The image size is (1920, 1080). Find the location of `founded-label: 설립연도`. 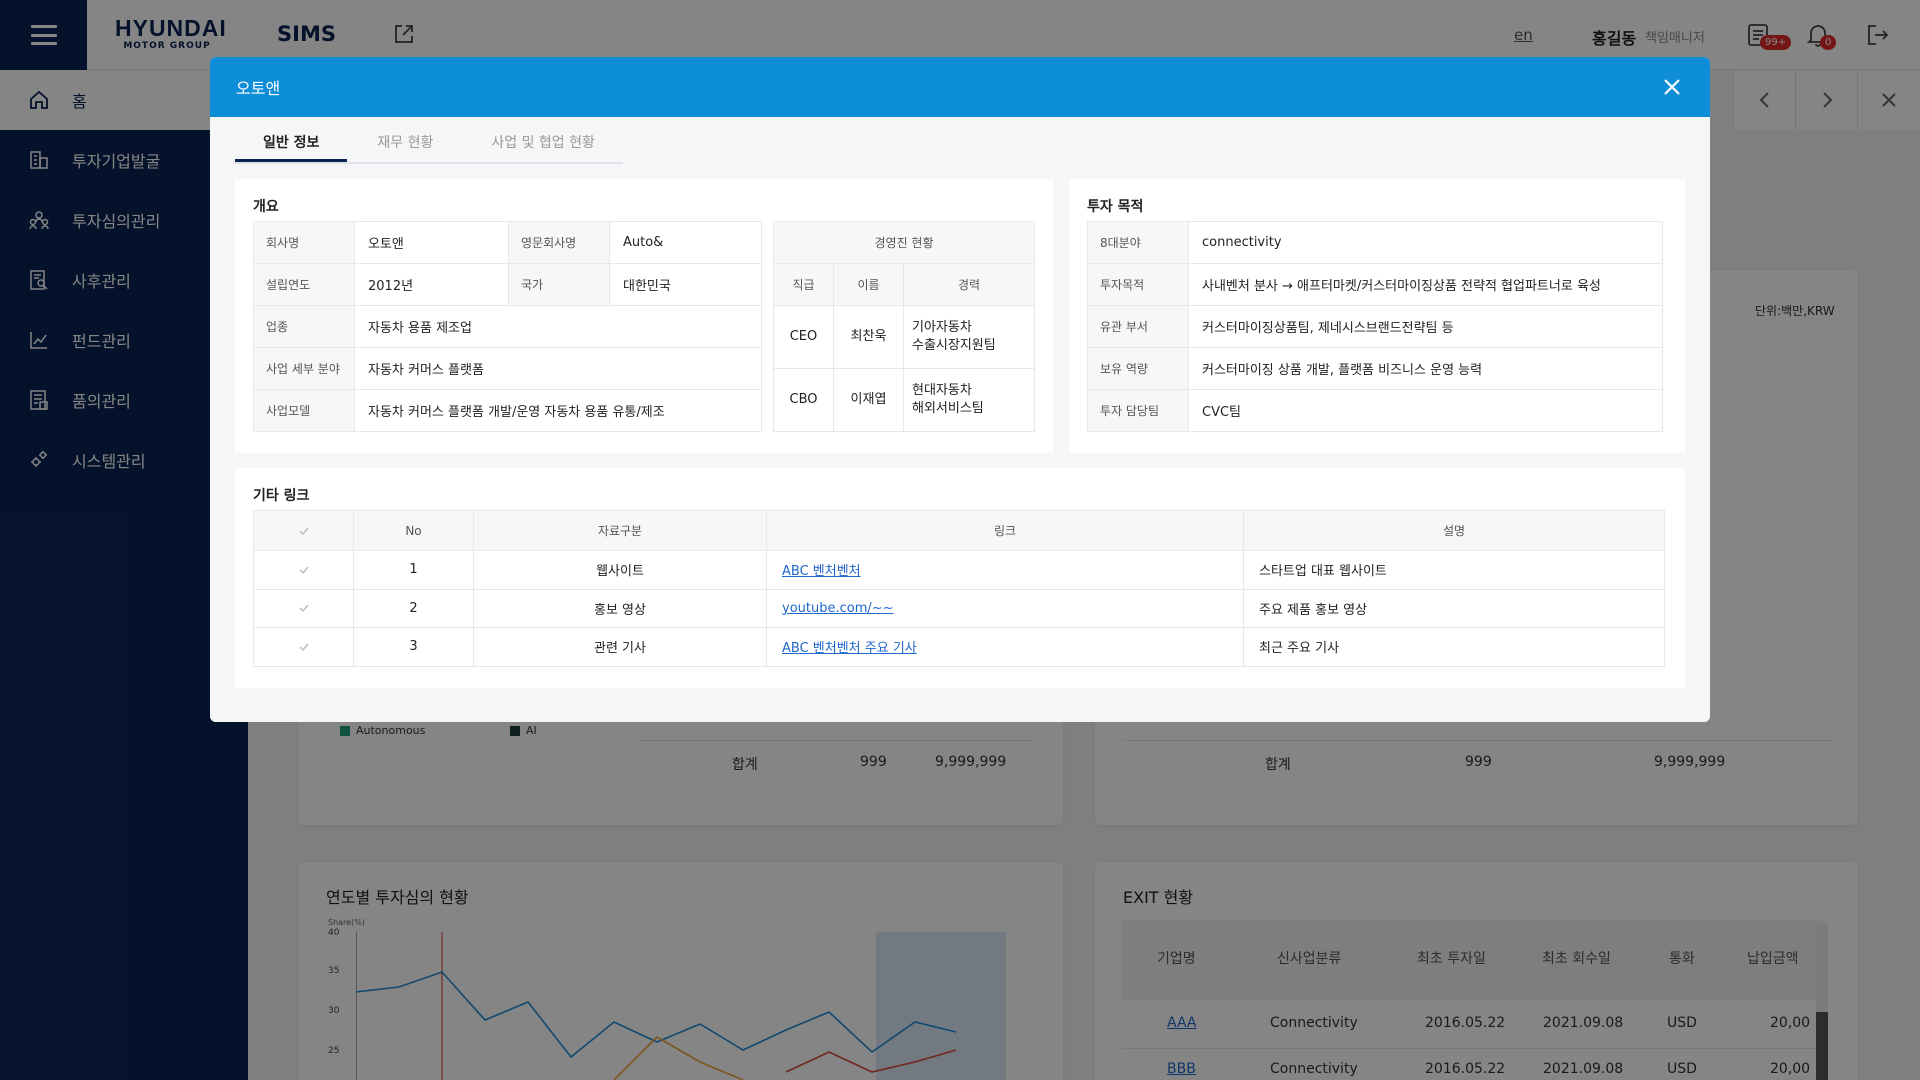

founded-label: 설립연도 is located at coordinates (304, 284).